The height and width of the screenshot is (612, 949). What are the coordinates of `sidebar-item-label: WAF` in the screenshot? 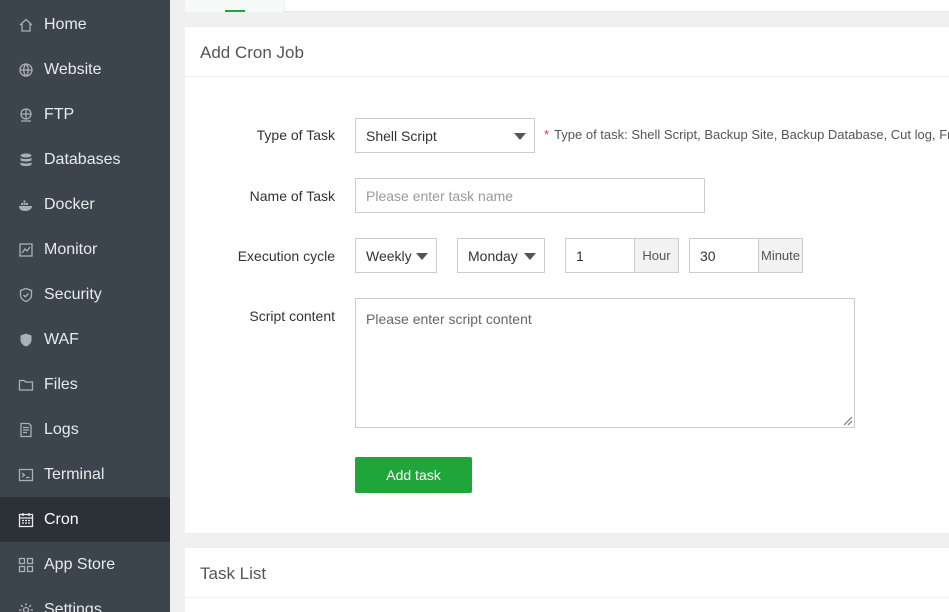 It's located at (61, 339).